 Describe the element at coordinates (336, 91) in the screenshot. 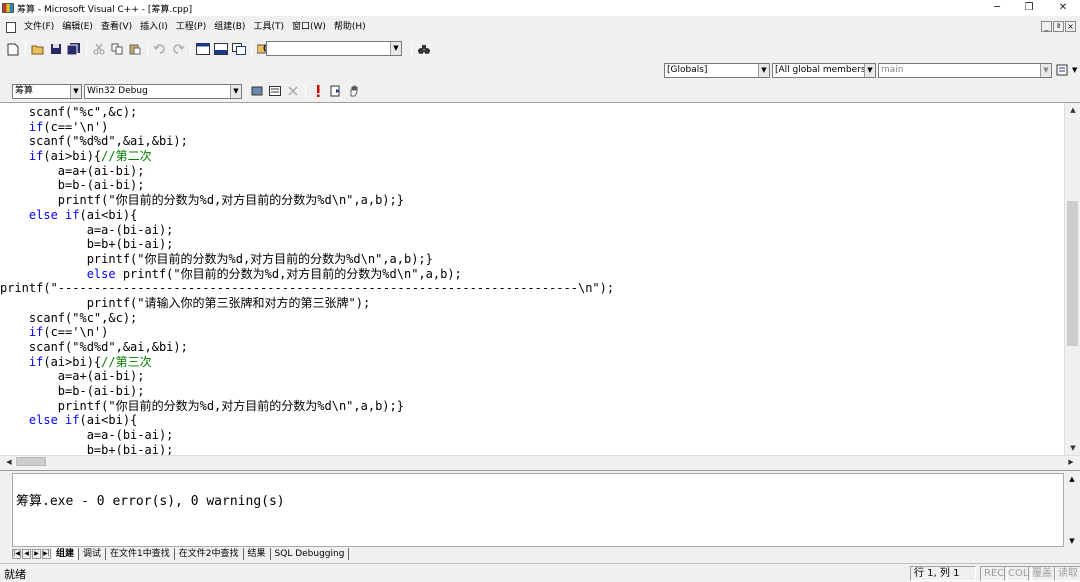

I see `go-icon` at that location.